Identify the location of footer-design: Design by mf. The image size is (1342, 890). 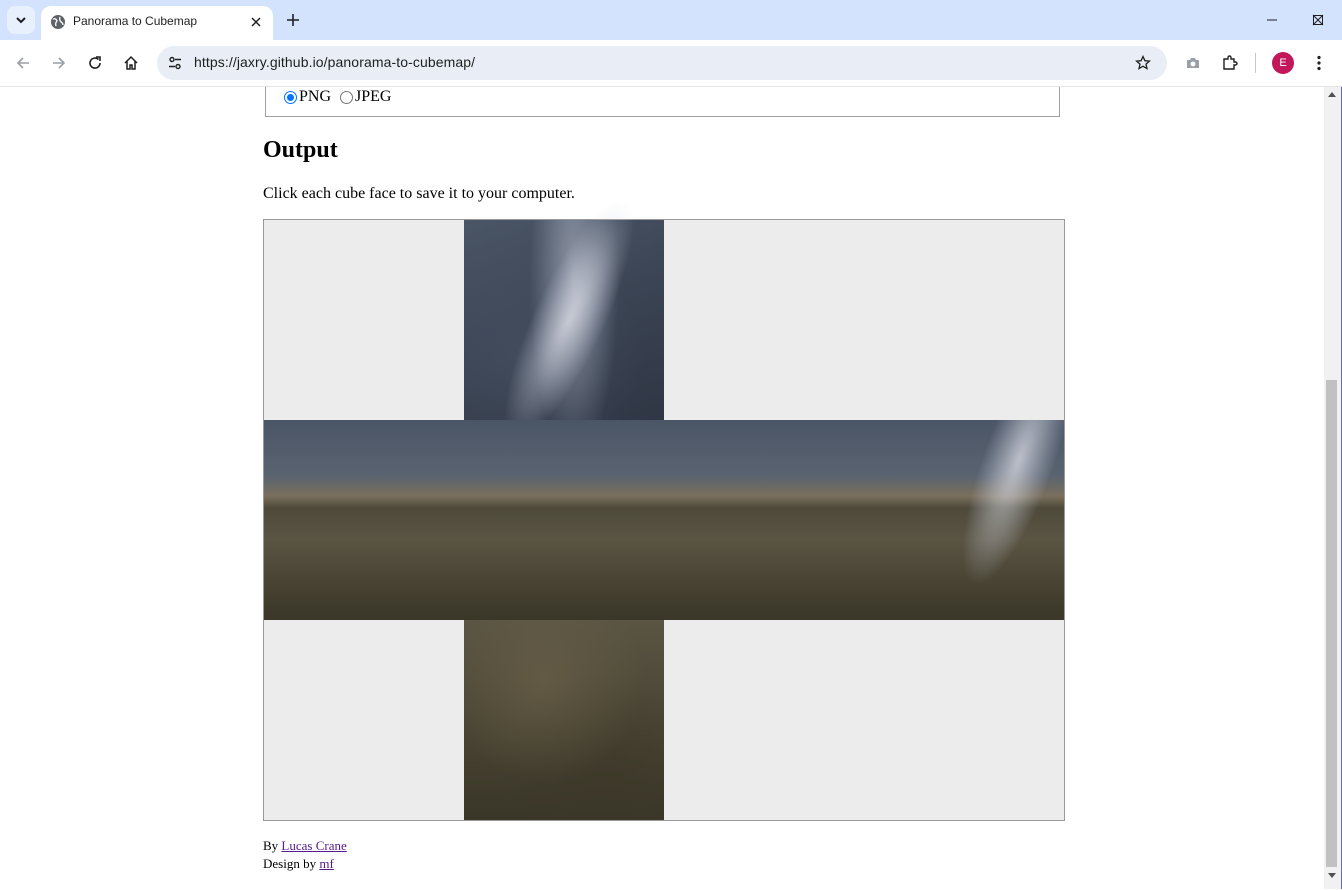
(298, 864).